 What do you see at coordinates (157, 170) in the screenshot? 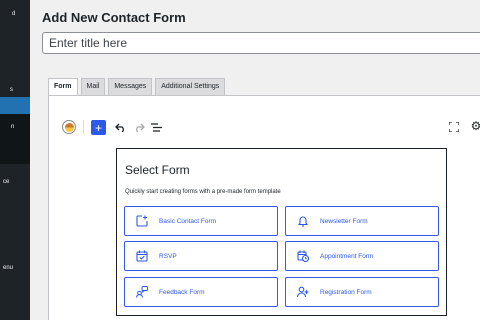
I see `select-form-title: Select Form` at bounding box center [157, 170].